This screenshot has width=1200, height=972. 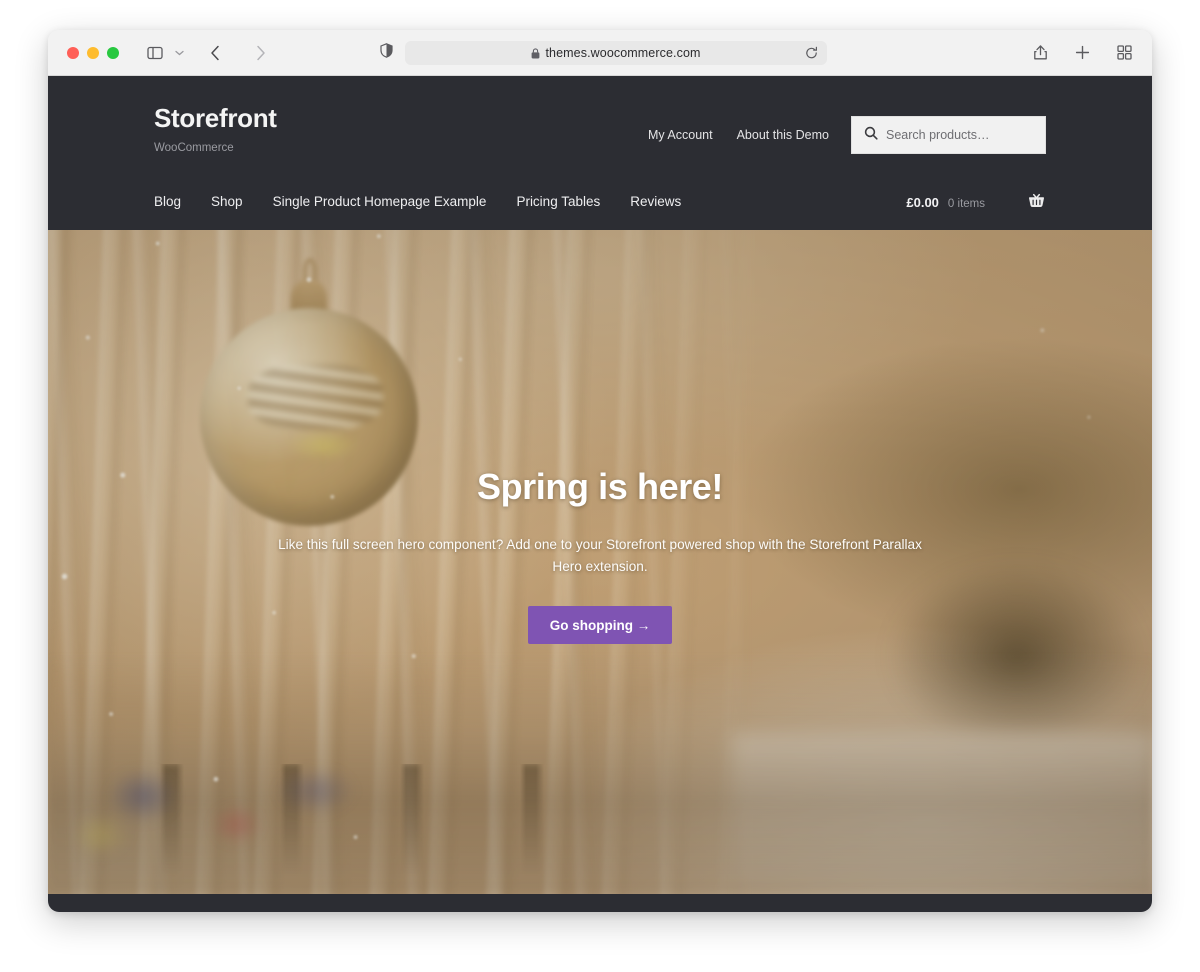 I want to click on close-window-button, so click(x=73, y=52).